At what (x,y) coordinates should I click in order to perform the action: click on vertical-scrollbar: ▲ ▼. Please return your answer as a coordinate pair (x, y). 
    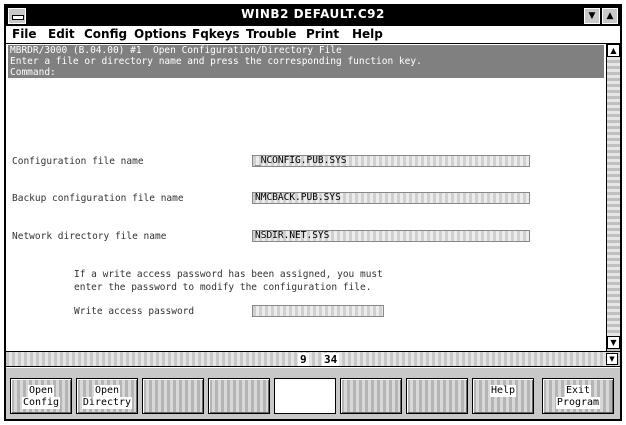
    Looking at the image, I should click on (613, 197).